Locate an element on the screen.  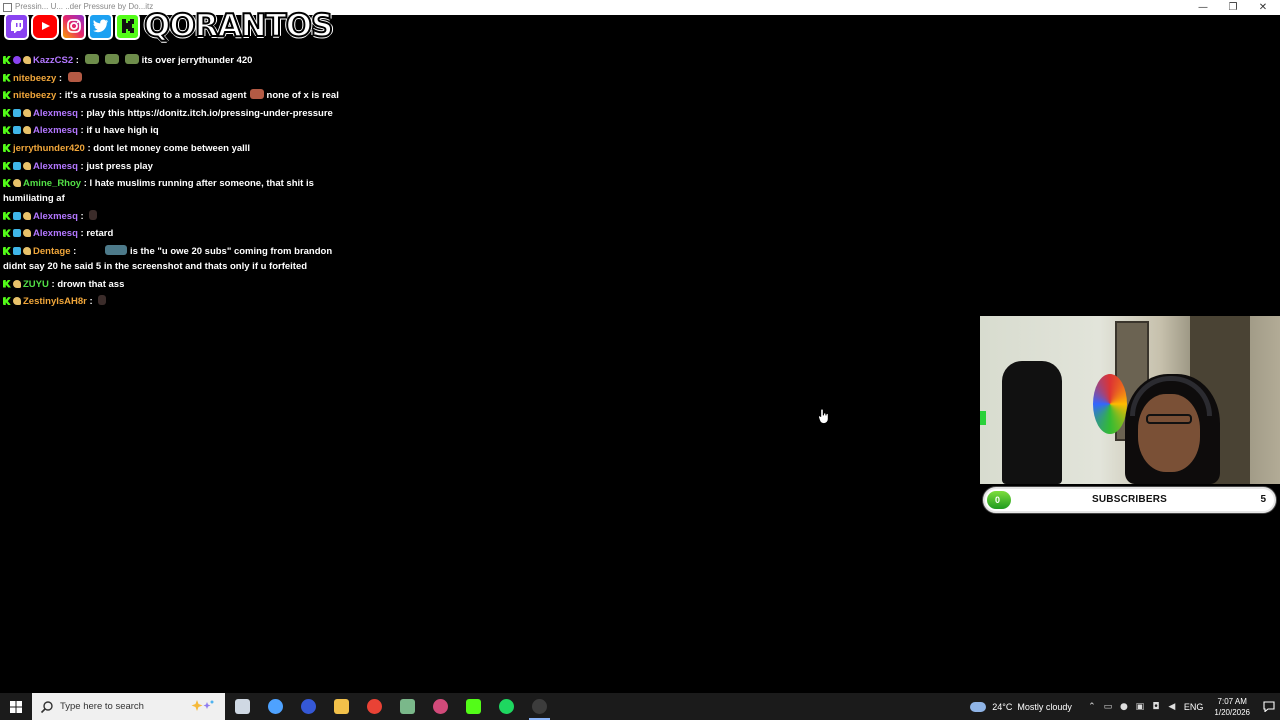
chevron-up-icon: ⌃ is located at coordinates (1092, 707).